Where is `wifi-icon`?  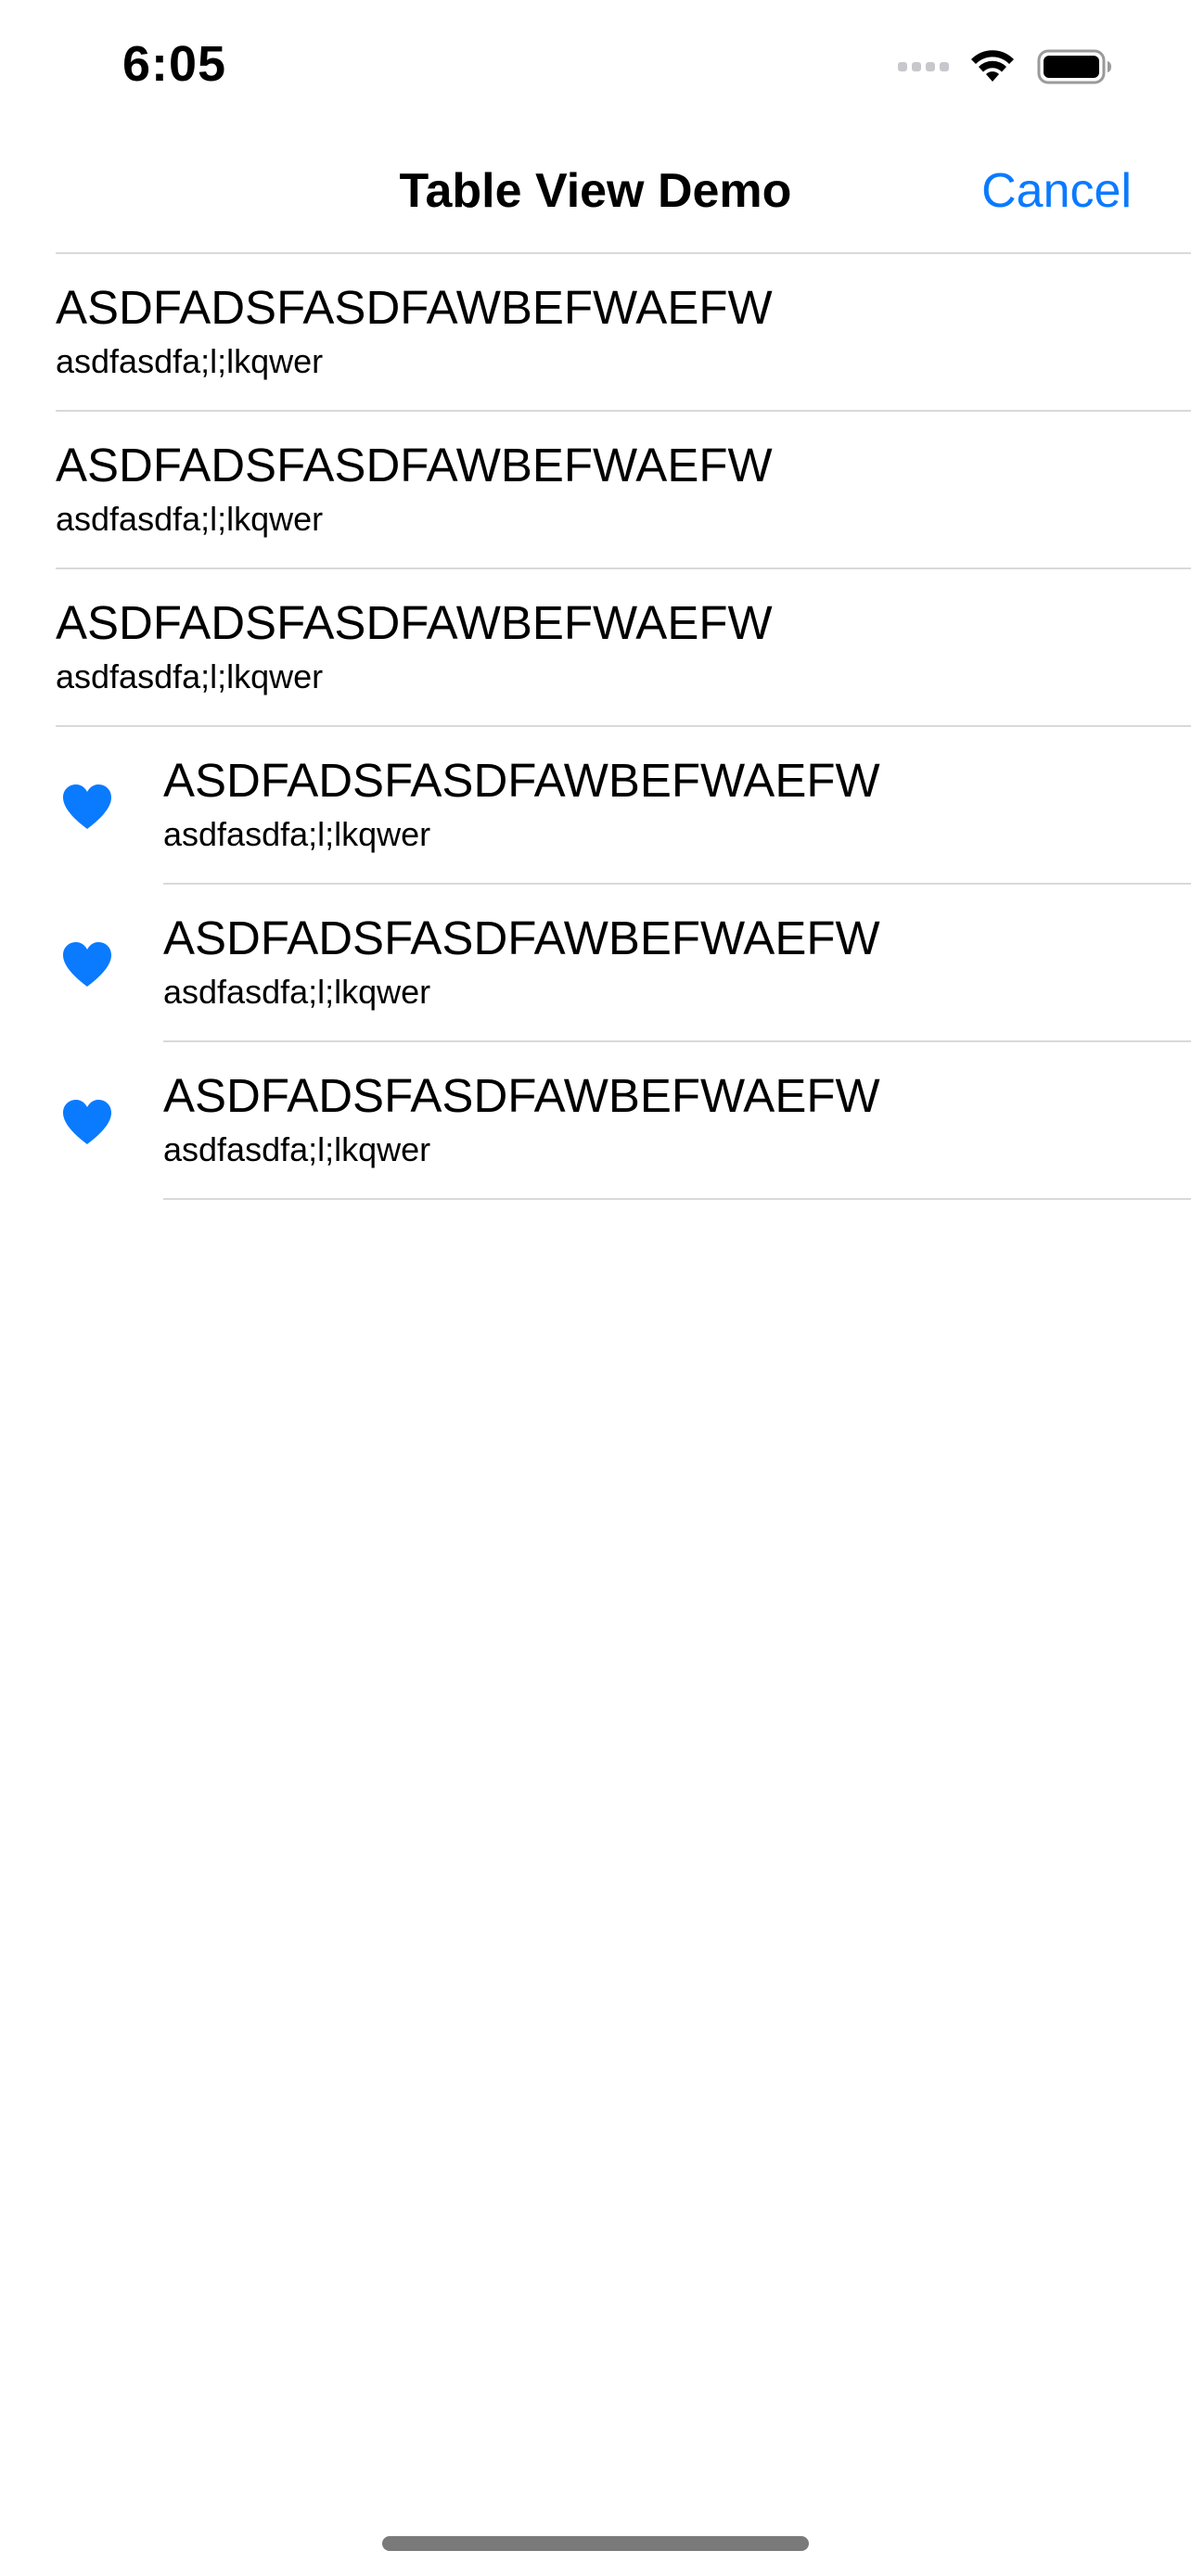
wifi-icon is located at coordinates (992, 66).